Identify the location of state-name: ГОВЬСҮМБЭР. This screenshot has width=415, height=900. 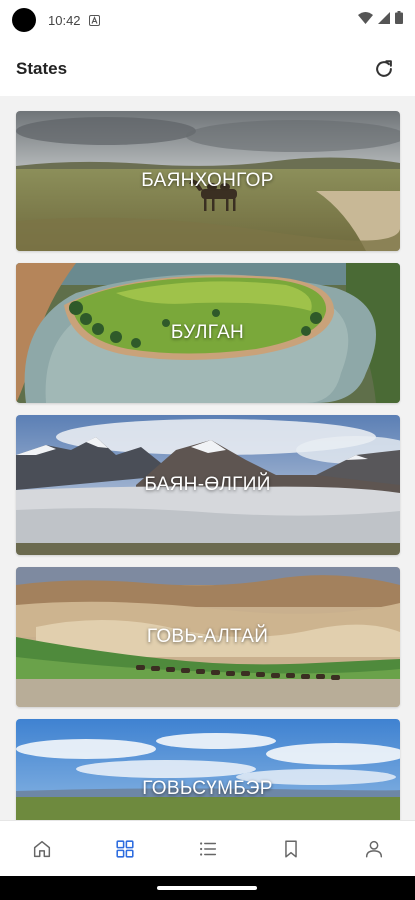
(207, 788).